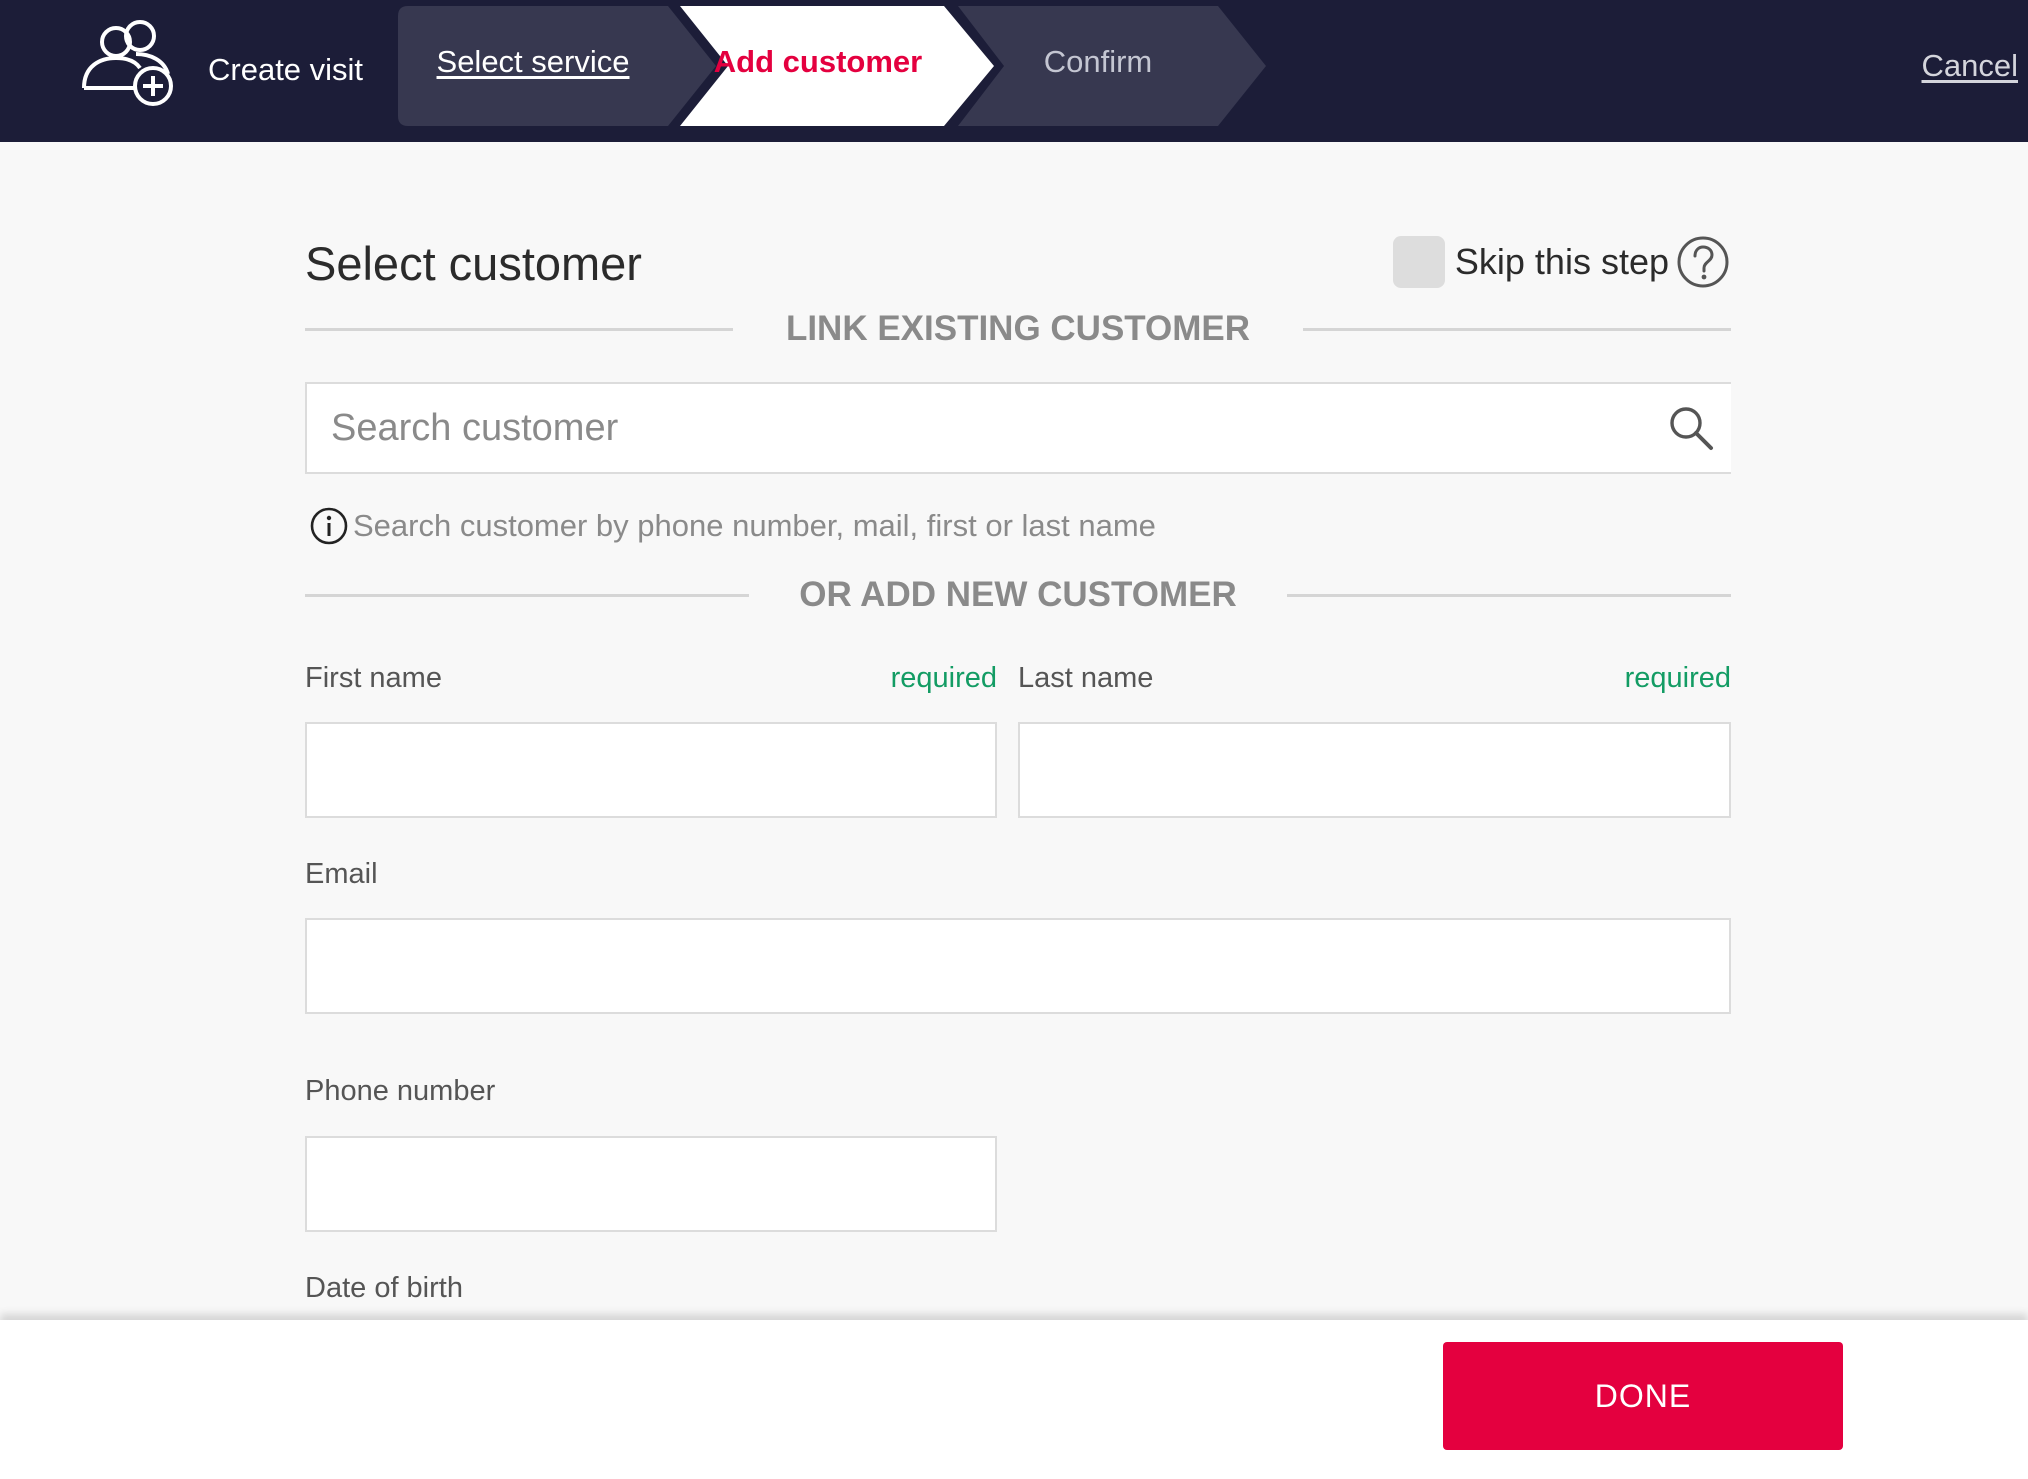  I want to click on skip-step-label: Skip this step, so click(1562, 262).